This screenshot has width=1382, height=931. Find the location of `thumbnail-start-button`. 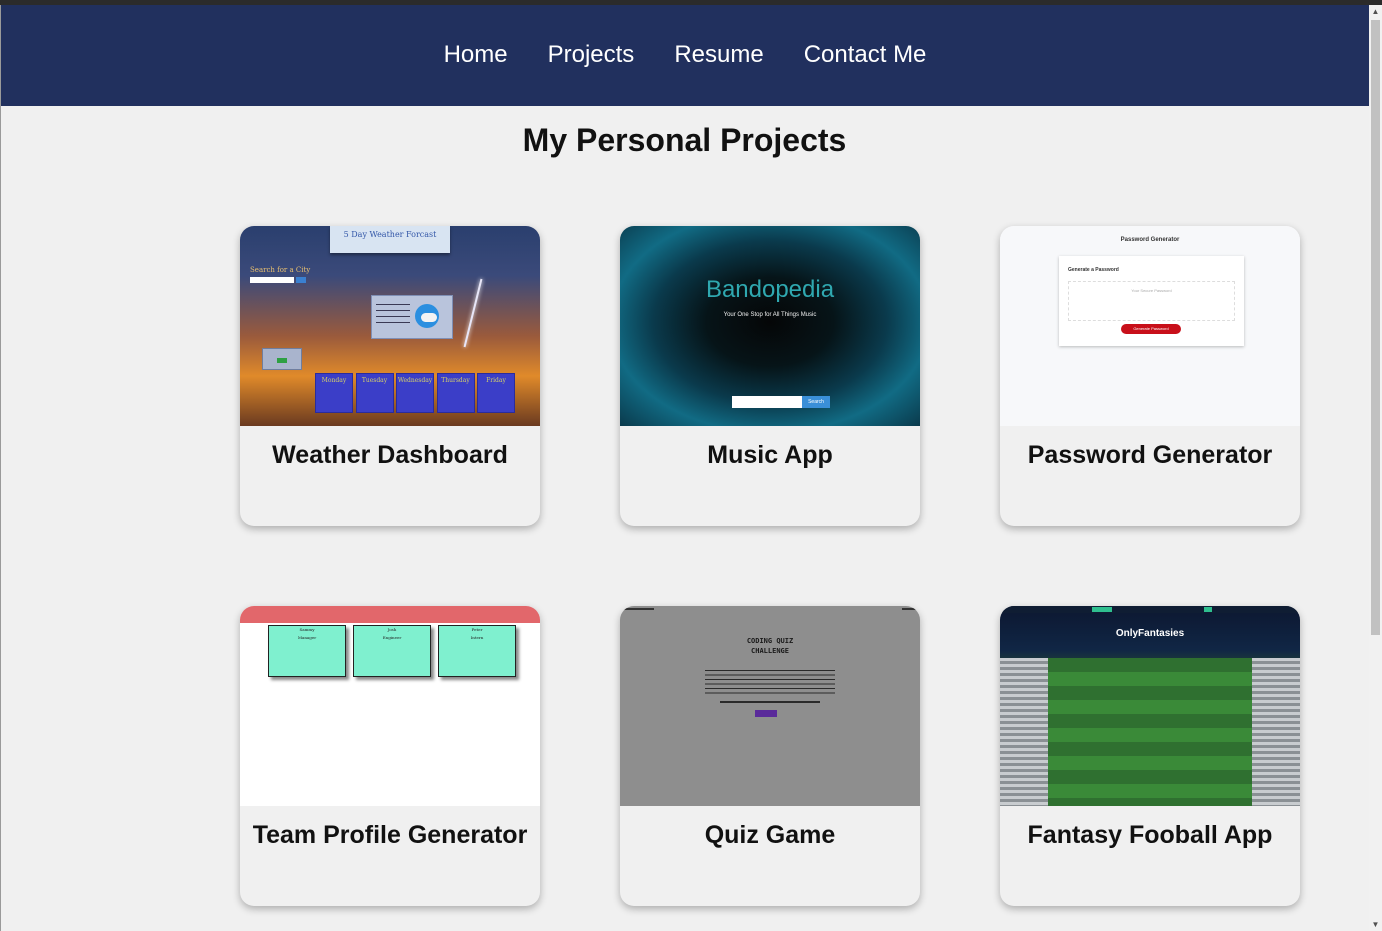

thumbnail-start-button is located at coordinates (766, 713).